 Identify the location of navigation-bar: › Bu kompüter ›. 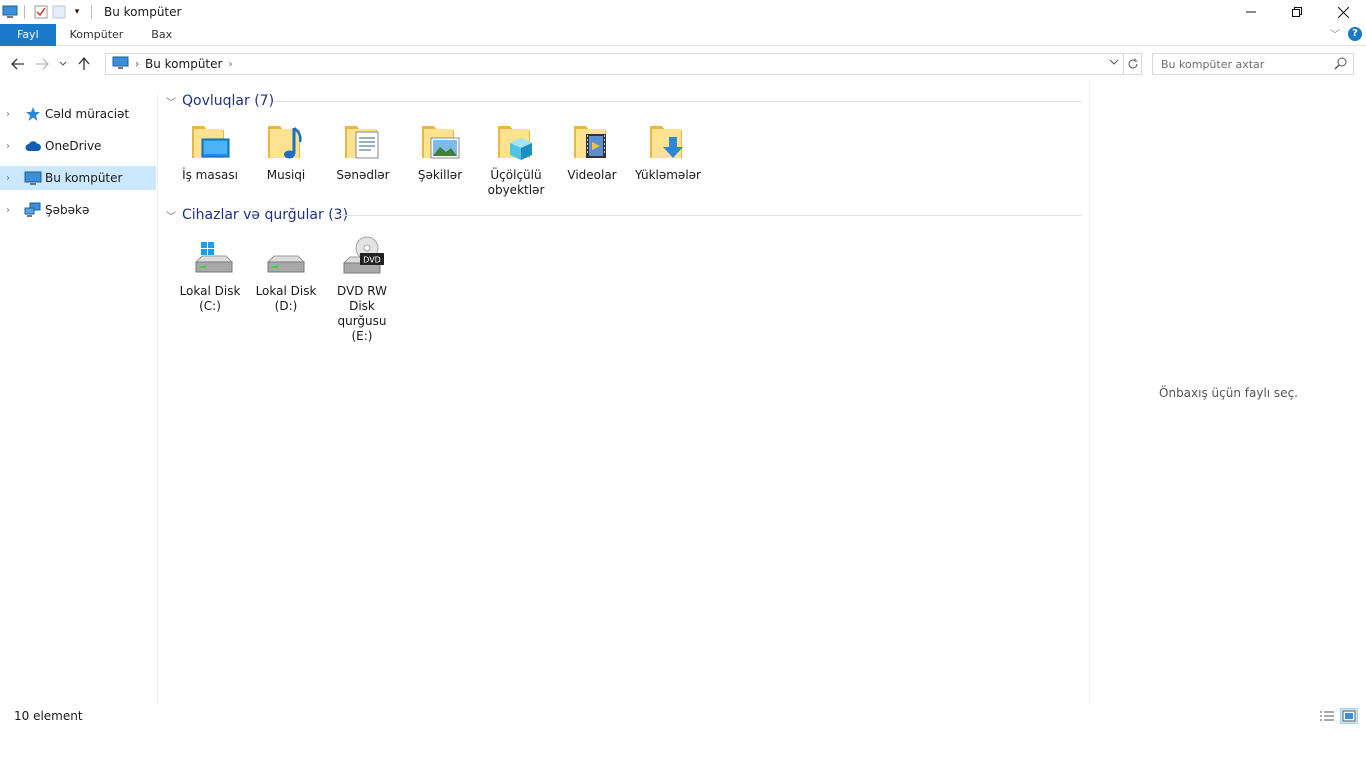
(683, 64).